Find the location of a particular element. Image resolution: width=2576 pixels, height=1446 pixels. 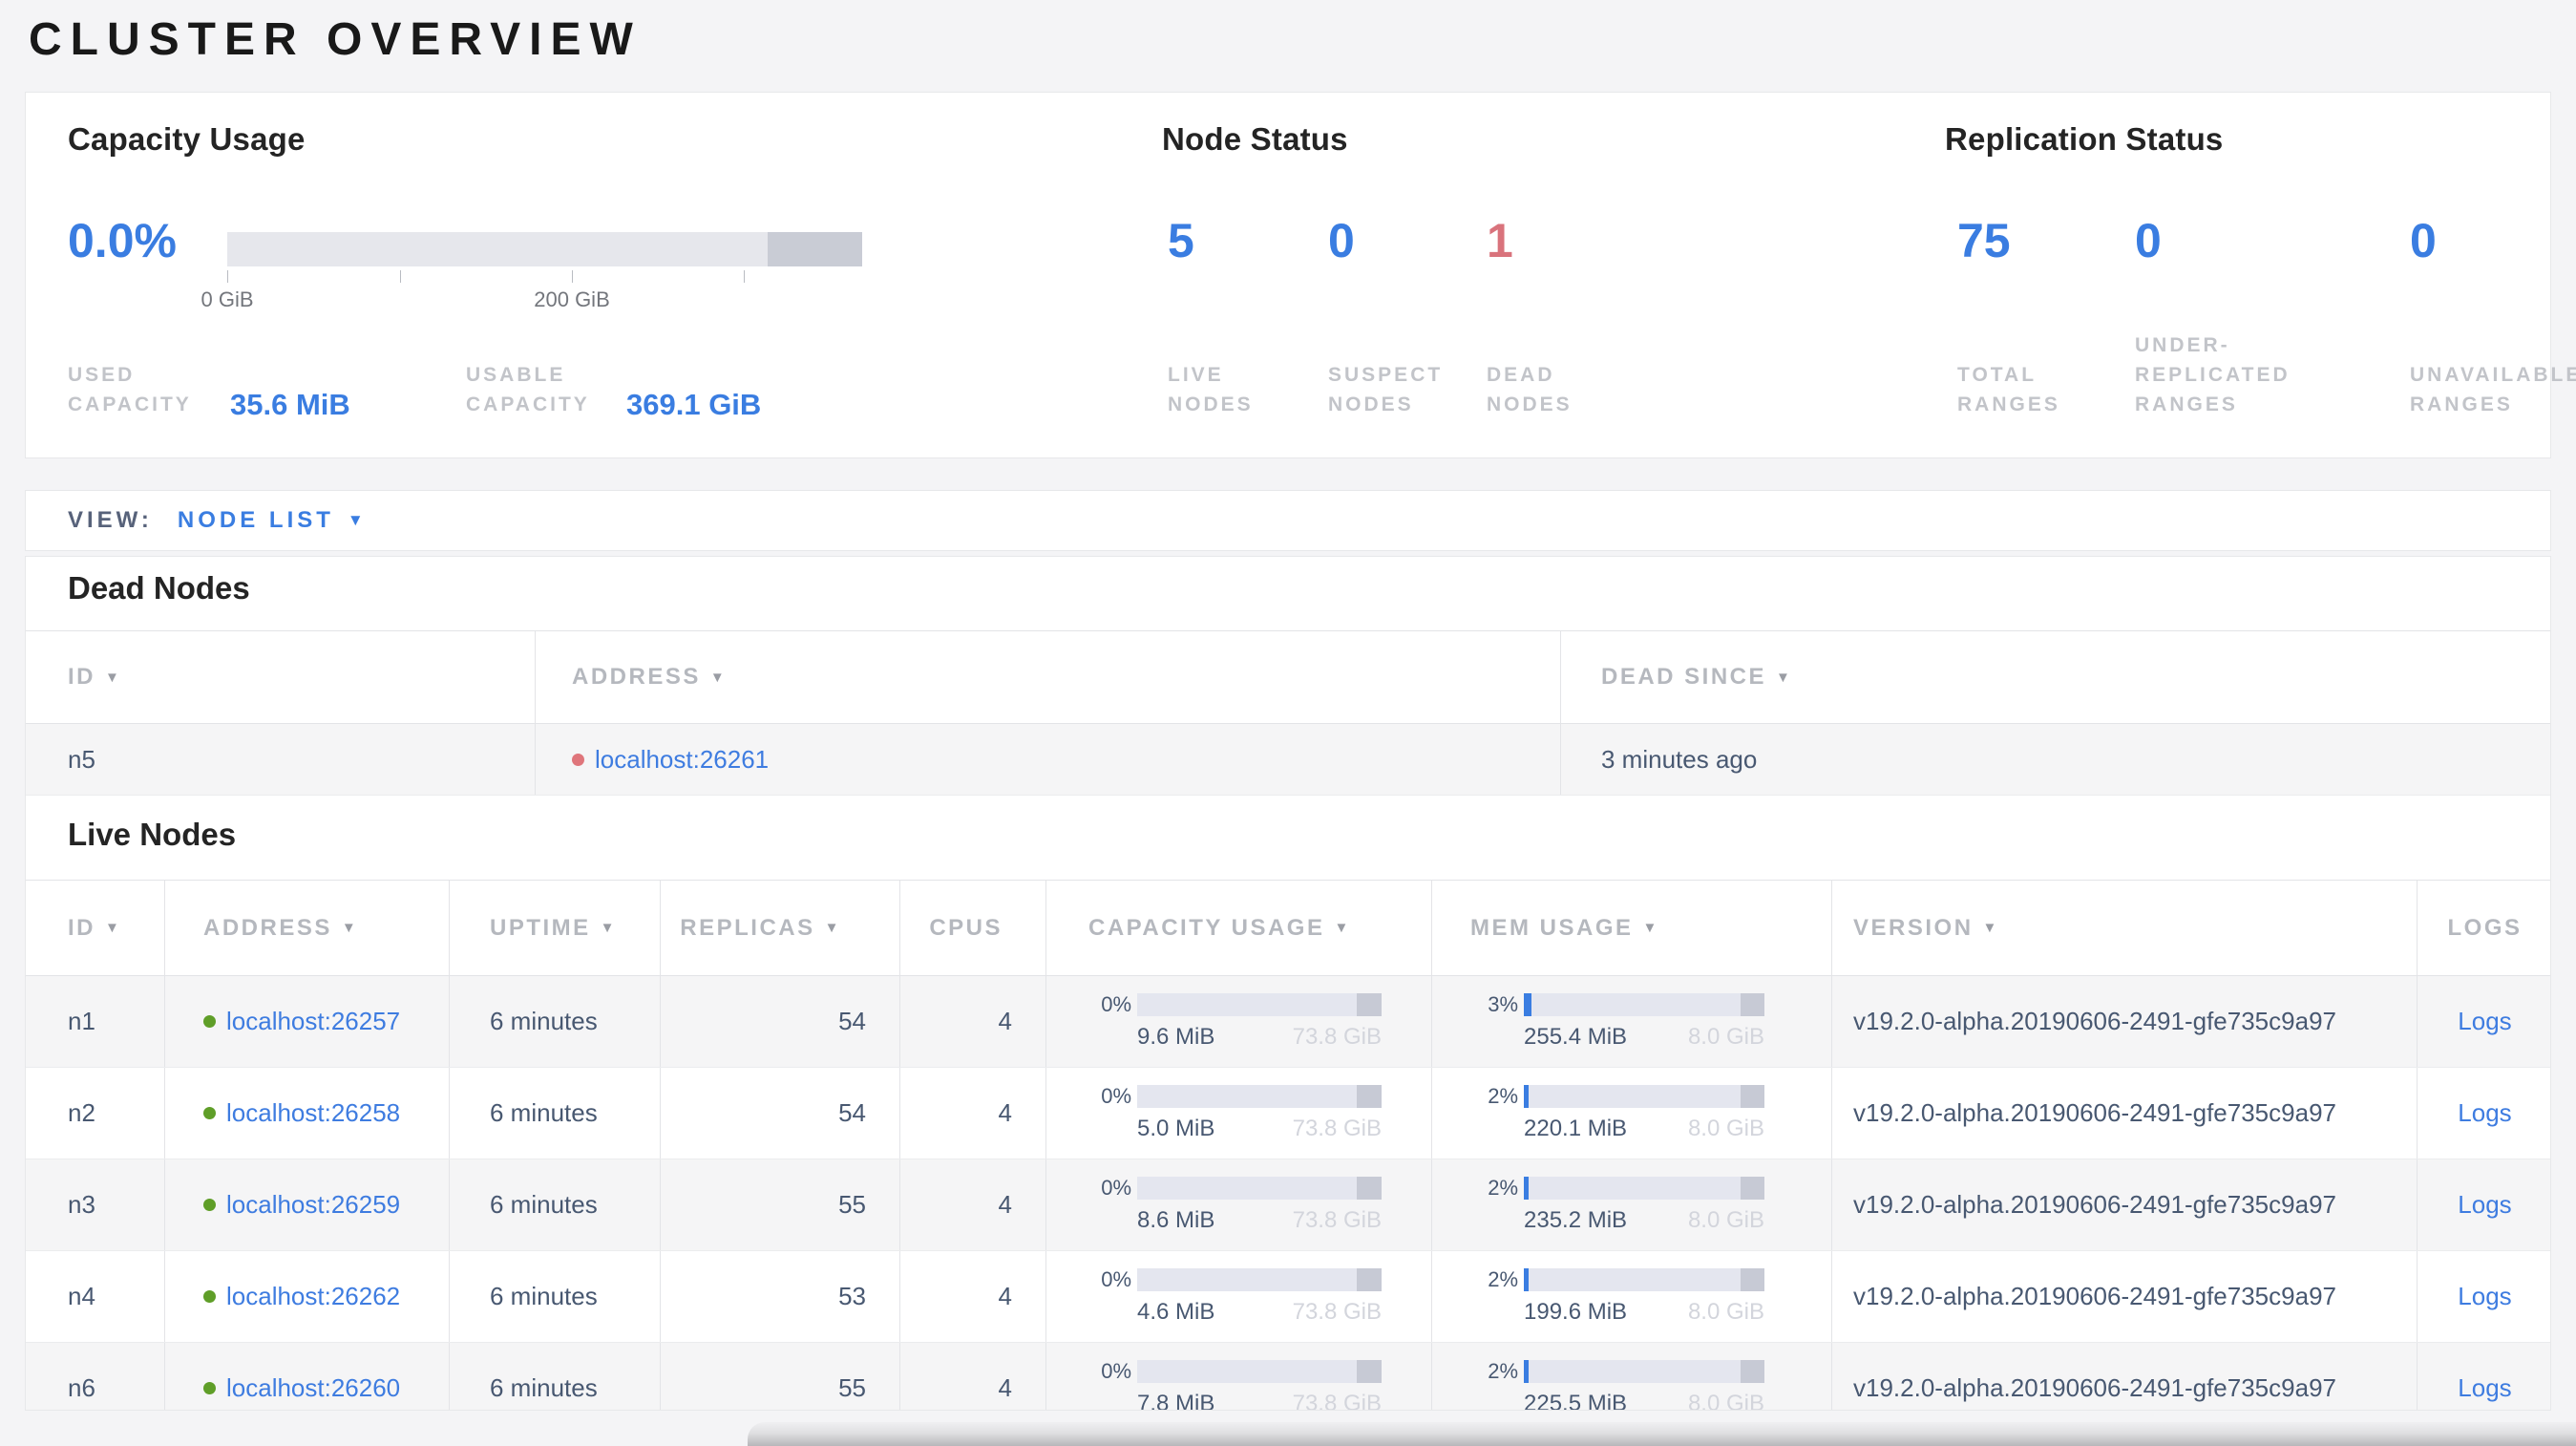

total-ranges-count: 75 is located at coordinates (1984, 241).